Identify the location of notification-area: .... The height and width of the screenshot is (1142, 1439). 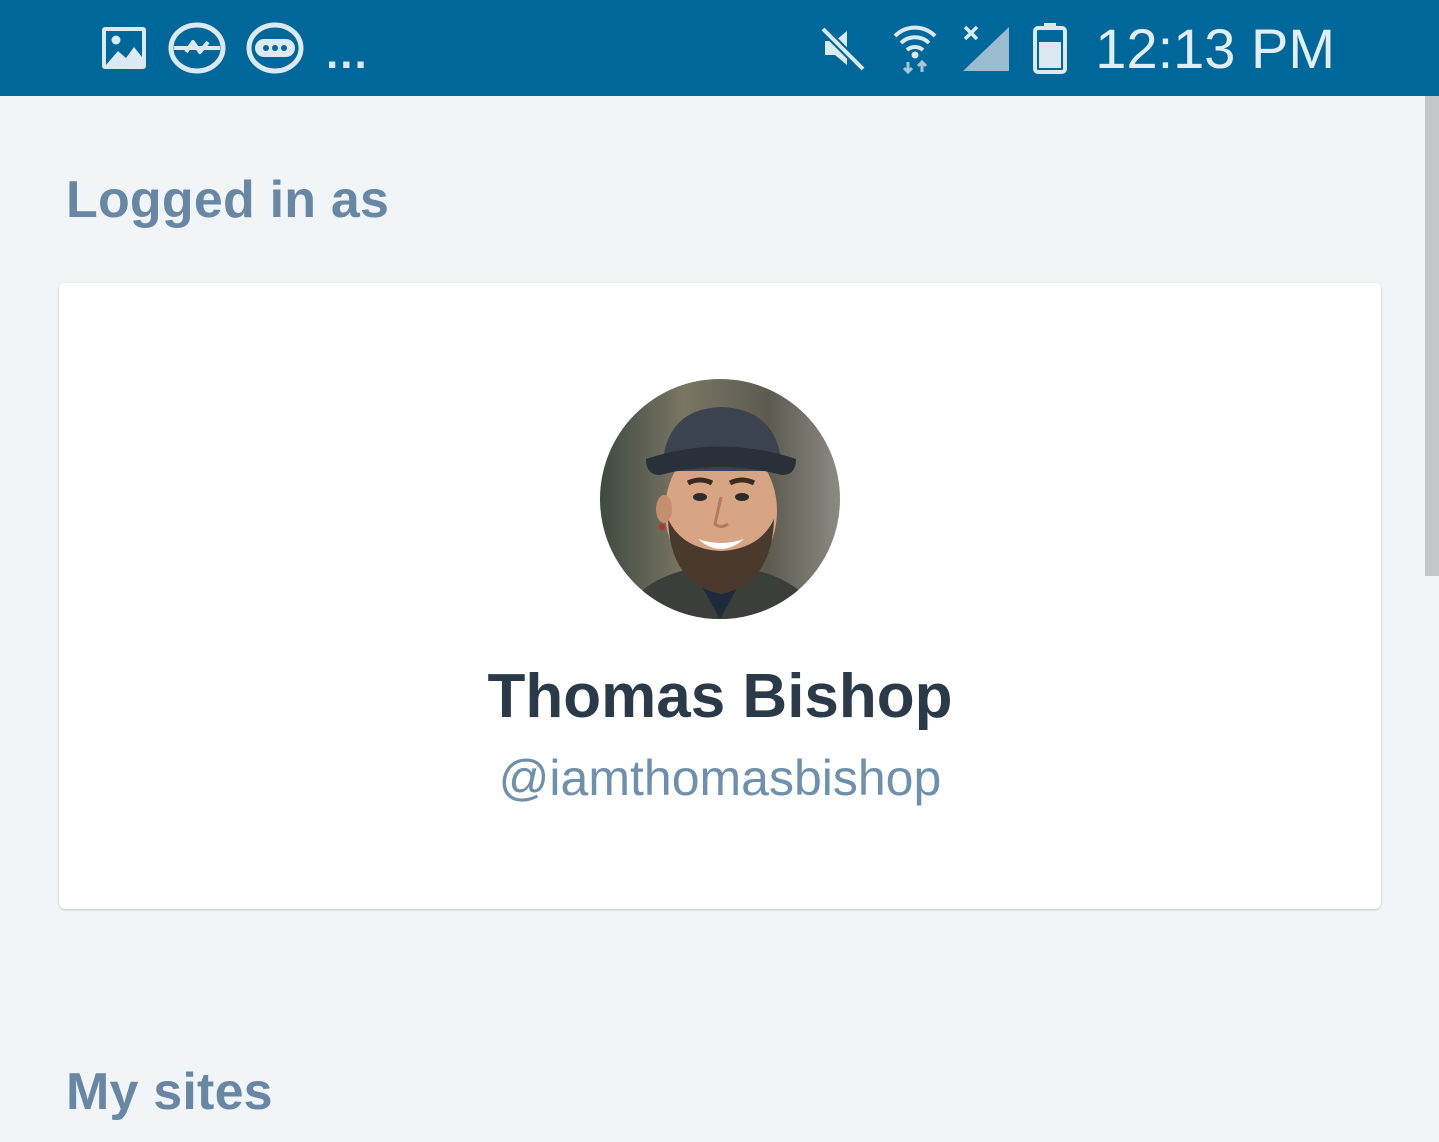
(234, 50).